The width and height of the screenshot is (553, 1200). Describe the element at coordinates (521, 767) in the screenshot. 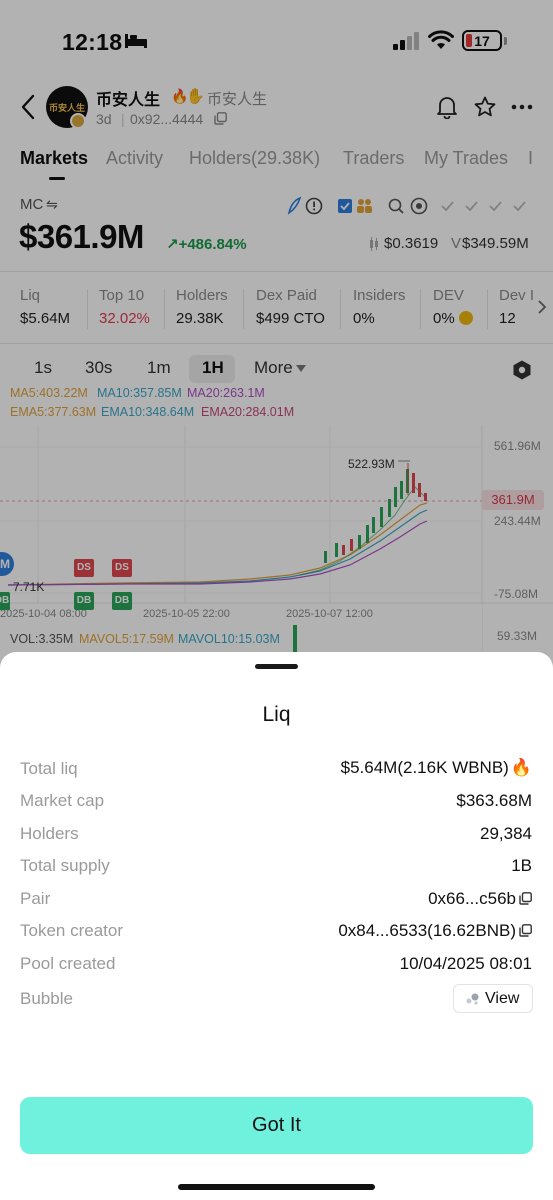

I see `fire-icon: 🔥` at that location.